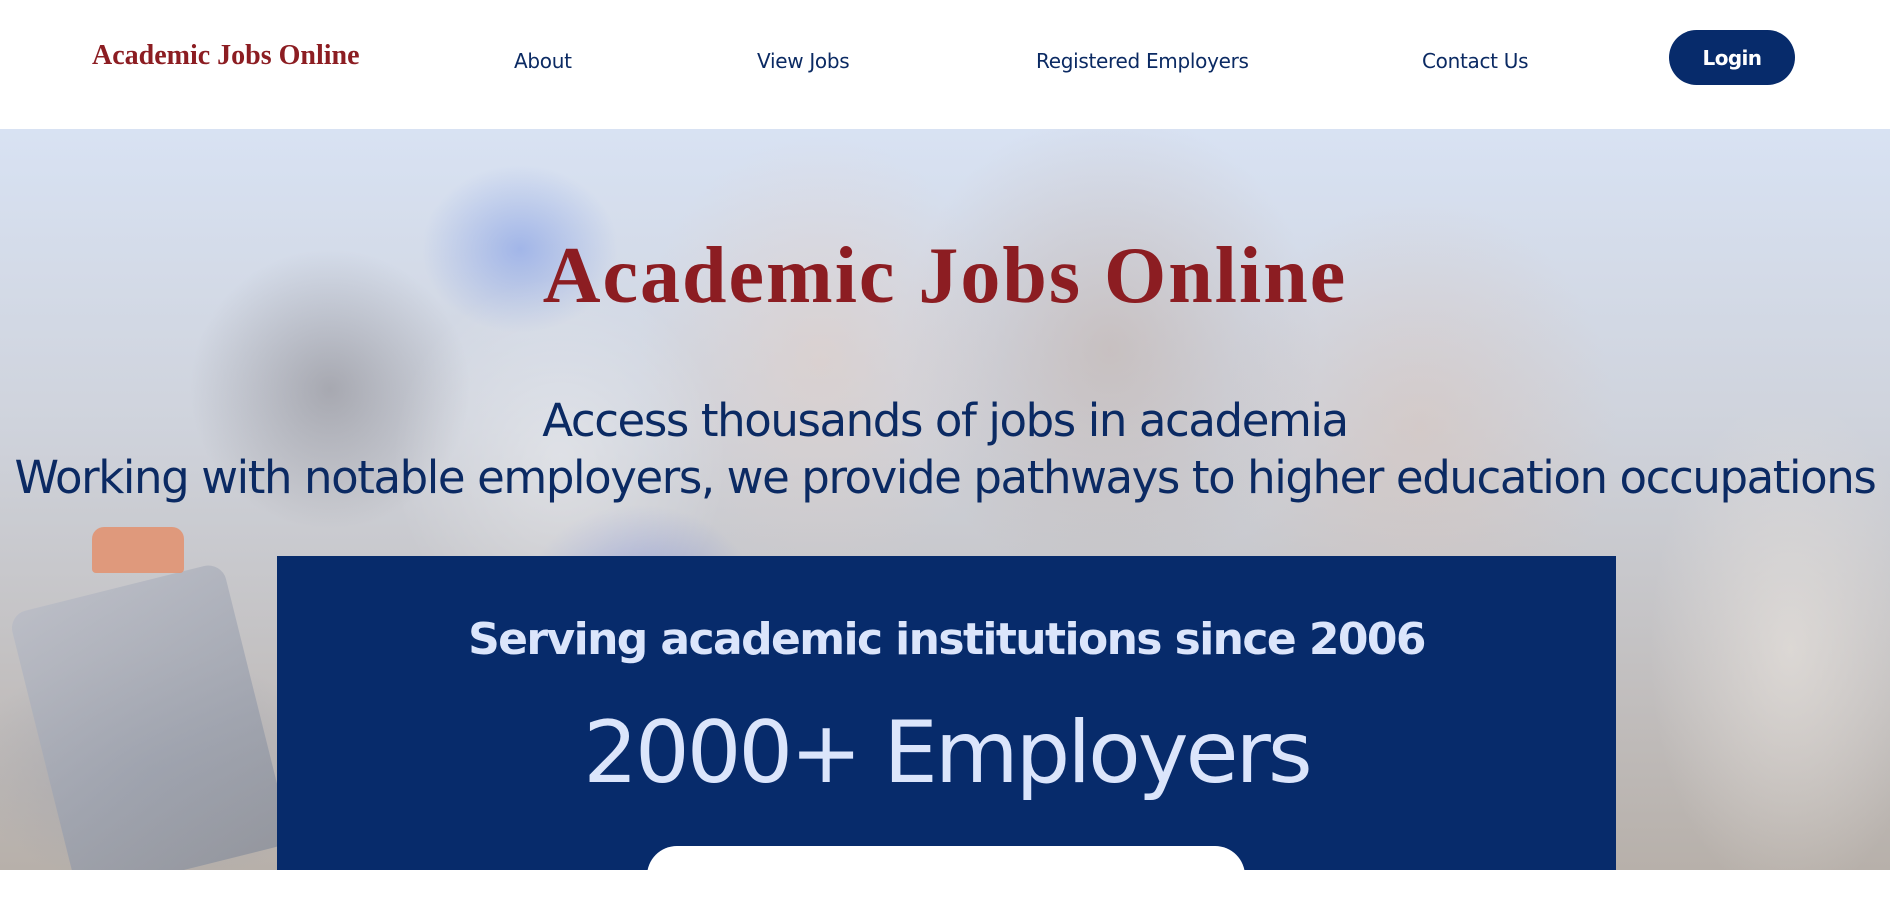 This screenshot has width=1890, height=906. I want to click on hero-subtitle-line1: Access thousands of jobs in academia, so click(945, 420).